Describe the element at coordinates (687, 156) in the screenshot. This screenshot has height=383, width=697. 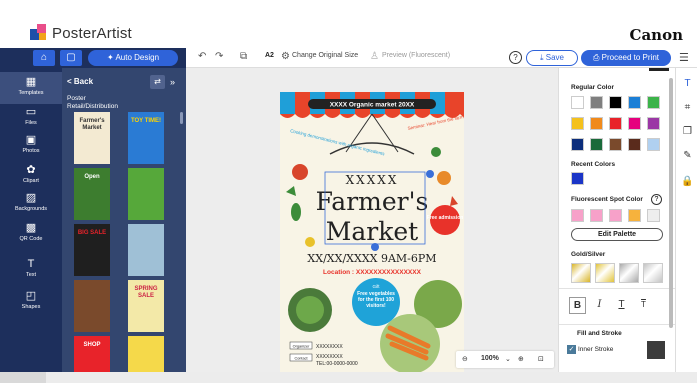
I see `effects-tool-icon: ✎` at that location.